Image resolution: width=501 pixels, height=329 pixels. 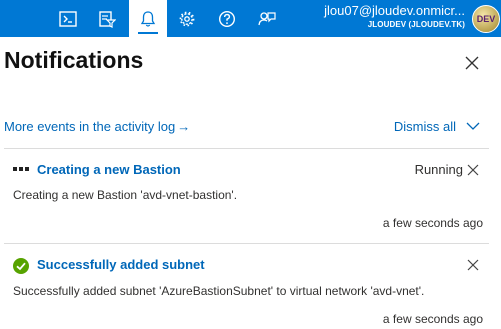 What do you see at coordinates (74, 60) in the screenshot?
I see `panel-title: Notifications` at bounding box center [74, 60].